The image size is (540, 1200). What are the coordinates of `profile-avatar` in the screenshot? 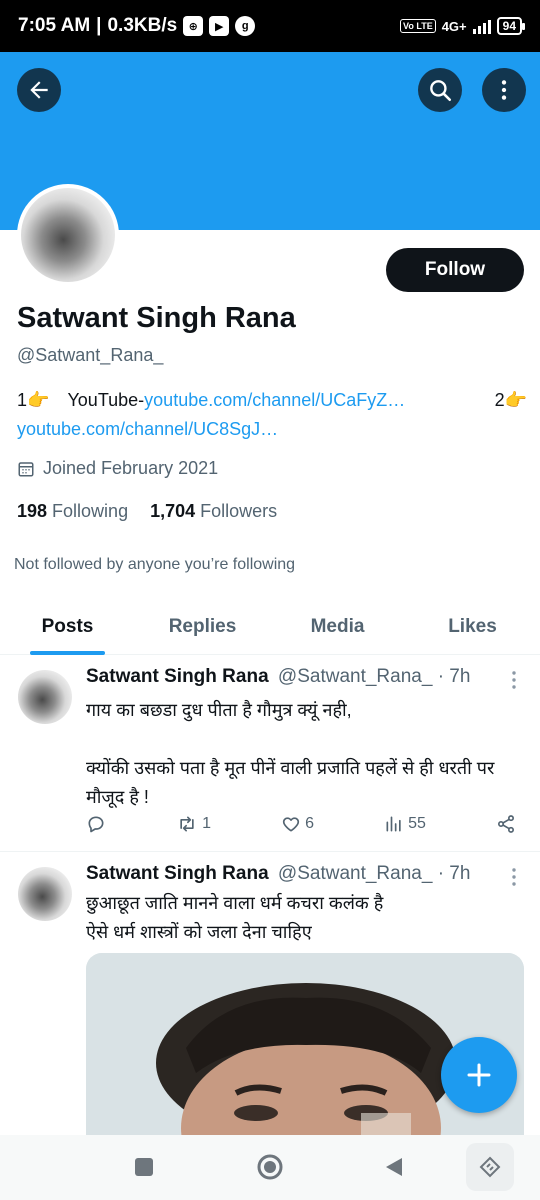 It's located at (68, 235).